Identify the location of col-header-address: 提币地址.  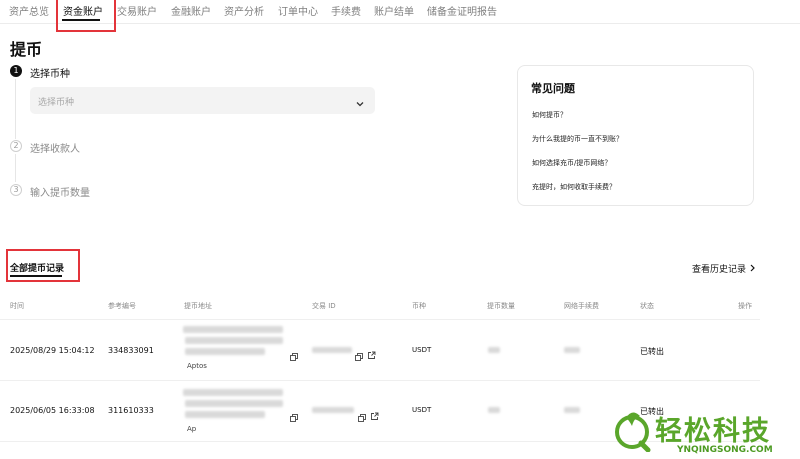
(198, 306).